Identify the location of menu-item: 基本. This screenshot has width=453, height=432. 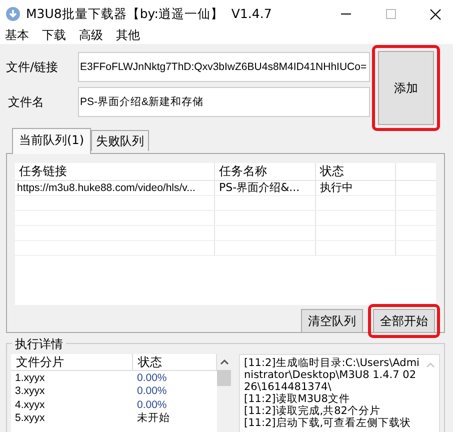
(17, 36).